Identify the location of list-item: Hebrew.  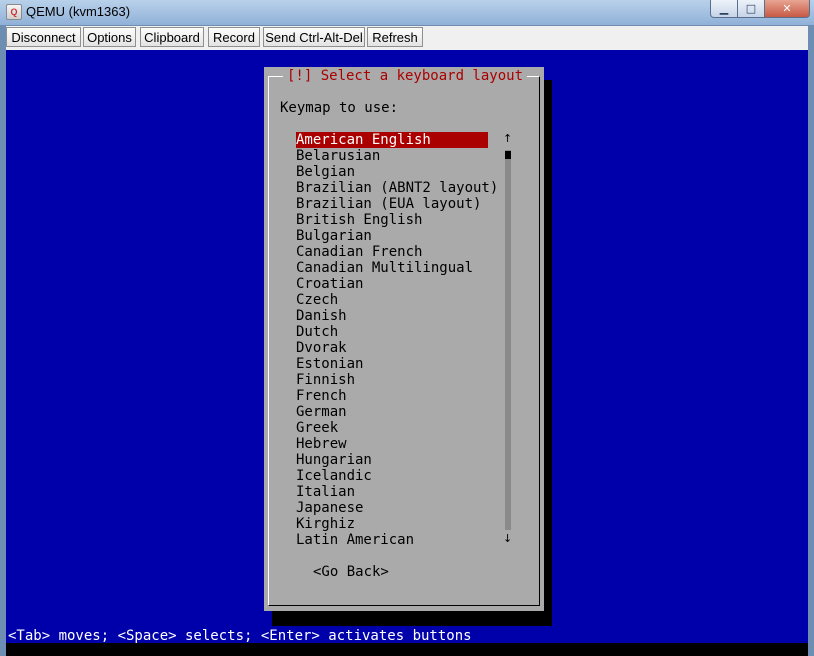
(392, 444).